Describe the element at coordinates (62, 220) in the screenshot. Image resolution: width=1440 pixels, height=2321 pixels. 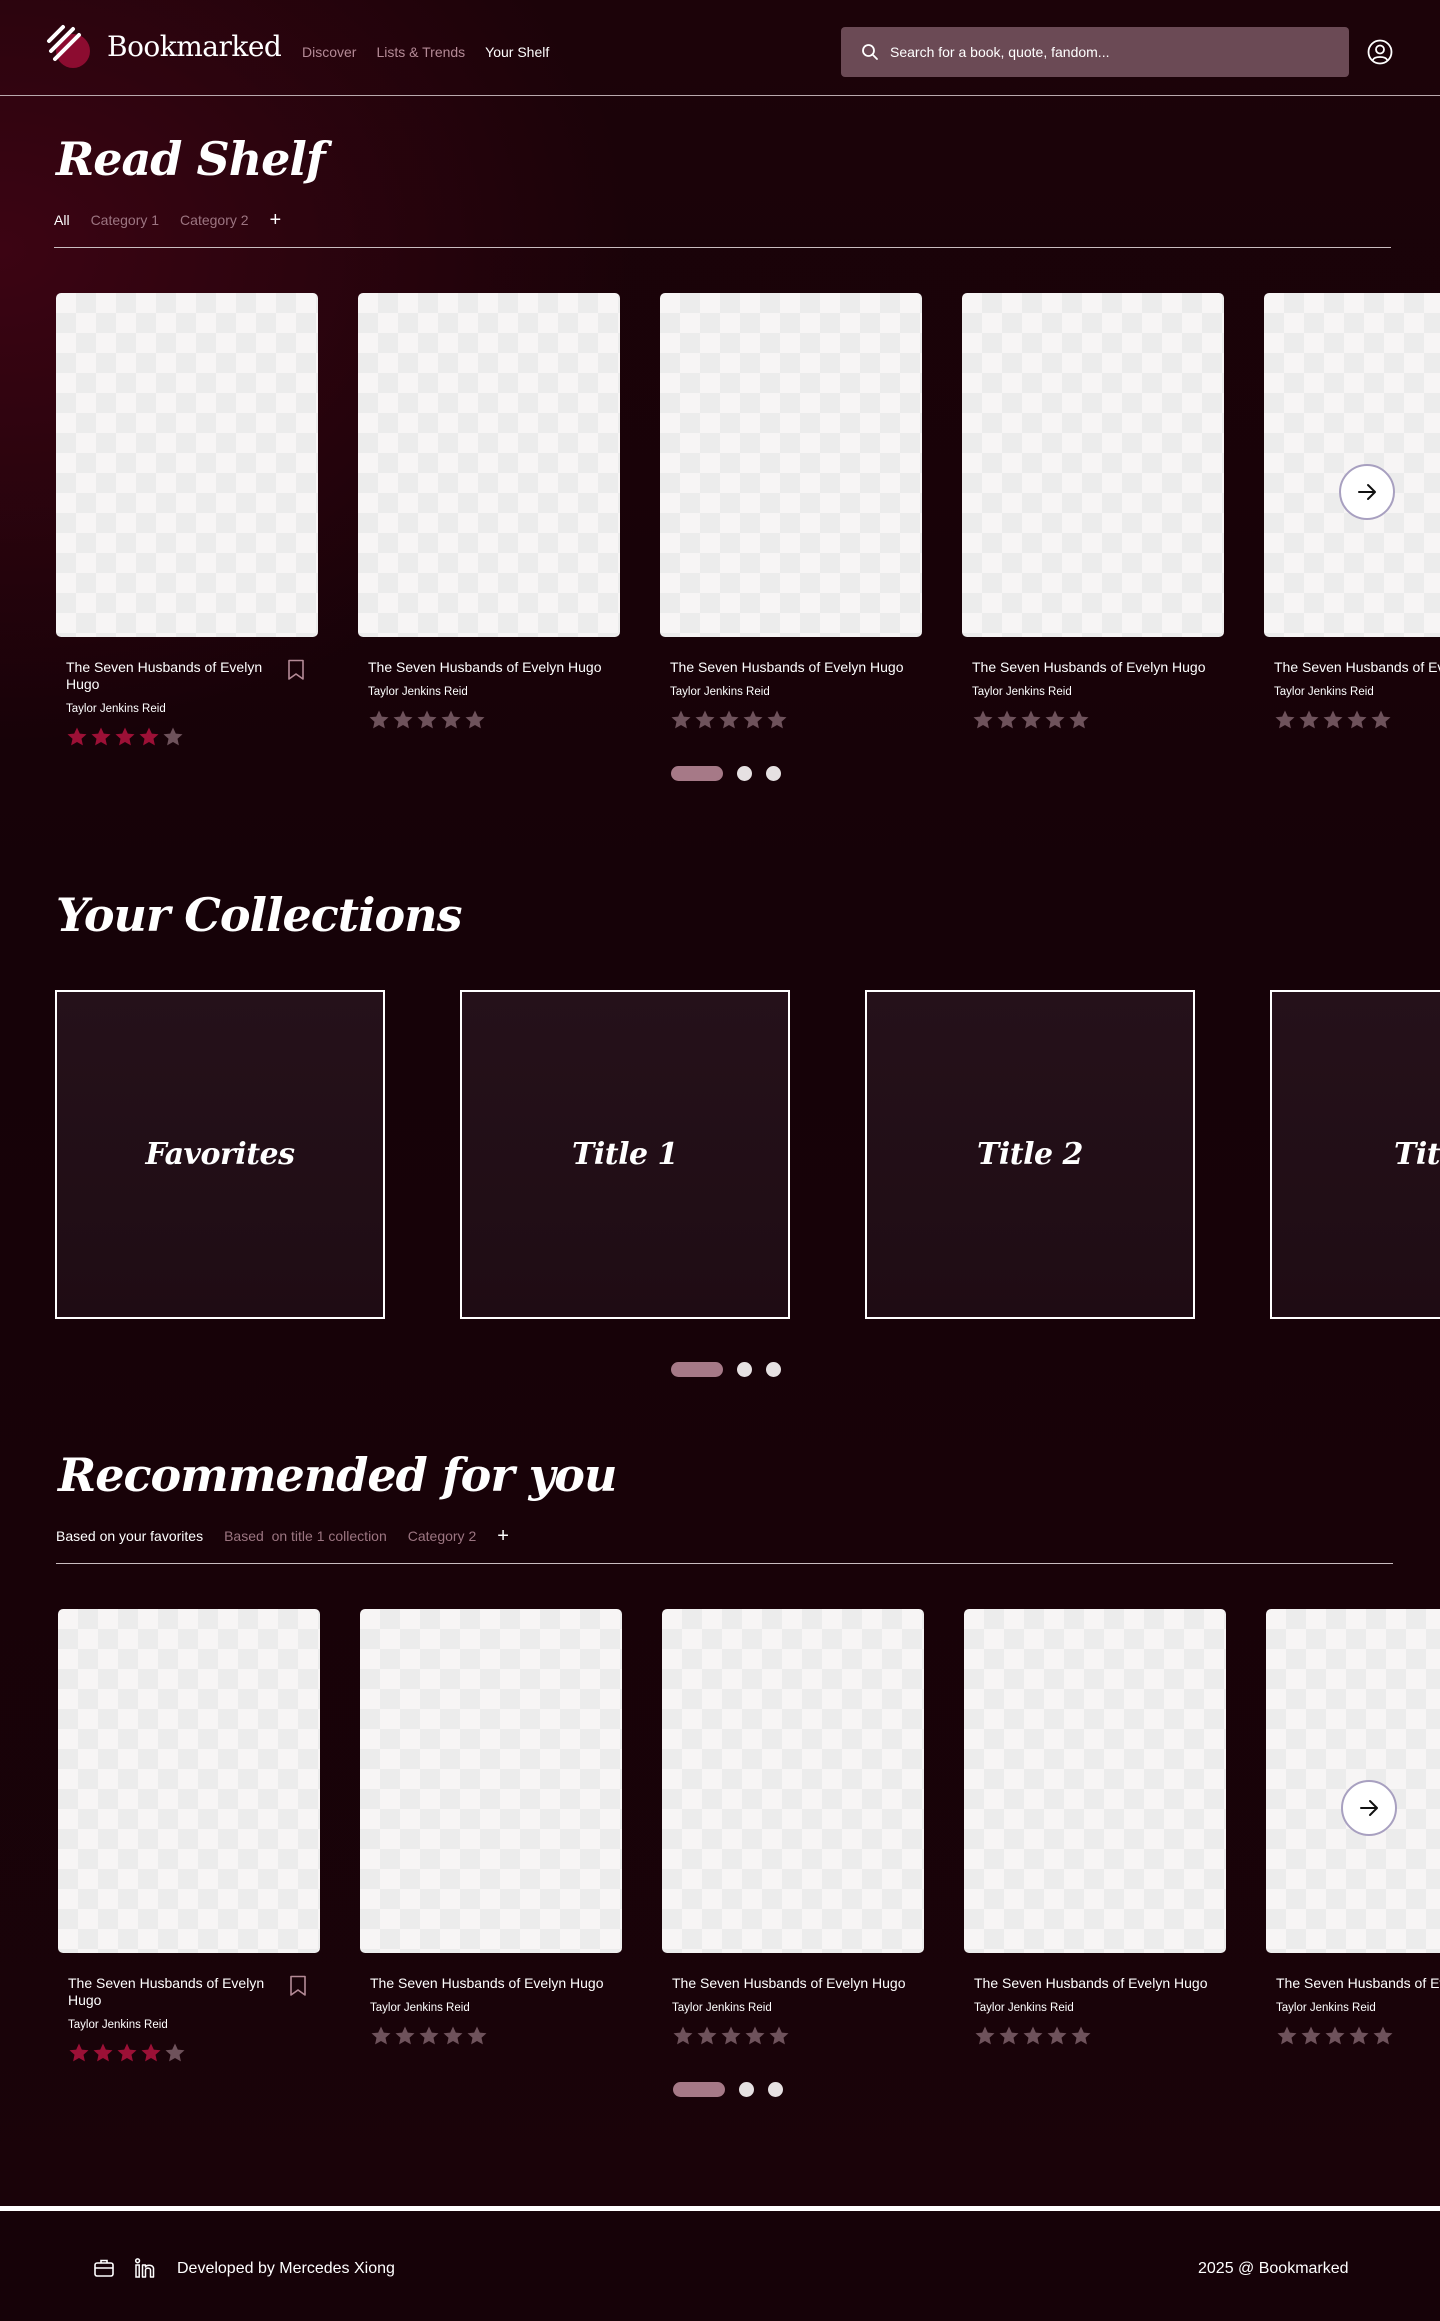
I see `tab-all: All` at that location.